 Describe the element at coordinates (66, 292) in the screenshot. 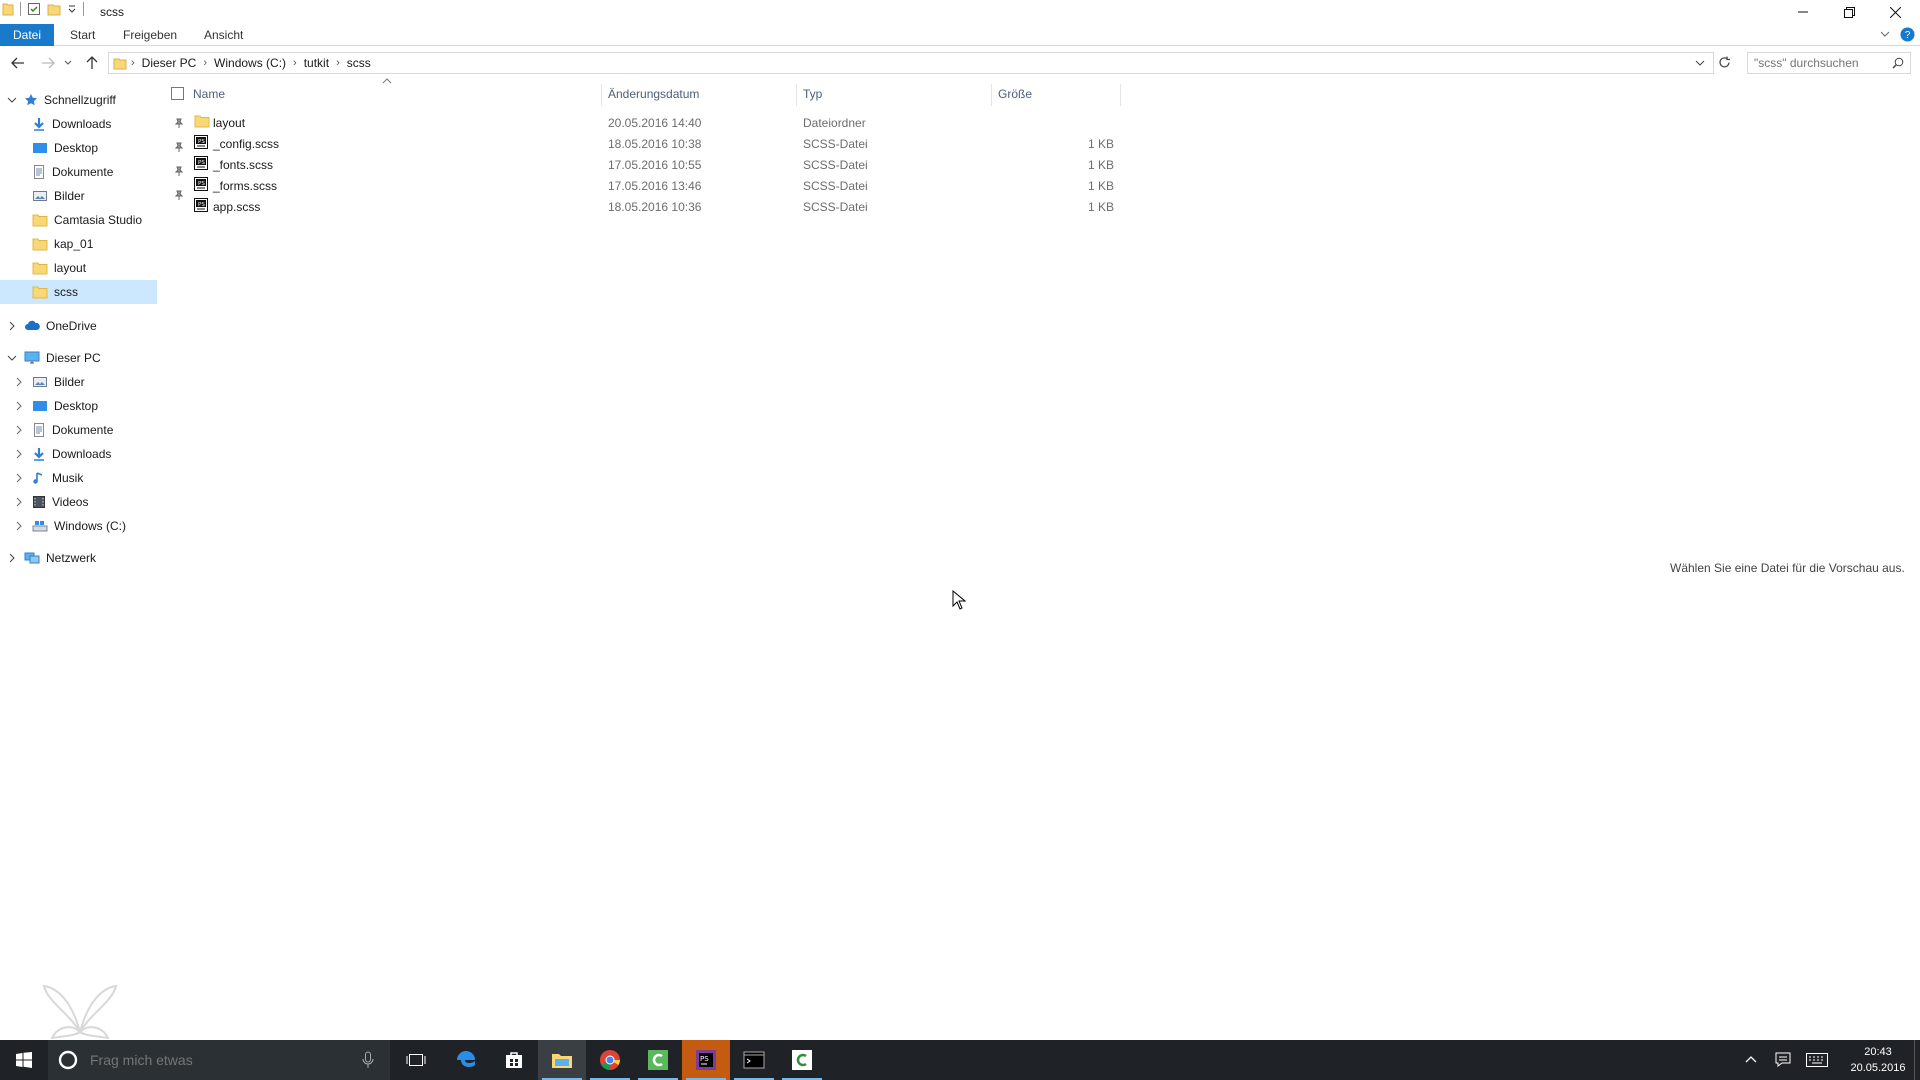

I see `nav-item-label: scss` at that location.